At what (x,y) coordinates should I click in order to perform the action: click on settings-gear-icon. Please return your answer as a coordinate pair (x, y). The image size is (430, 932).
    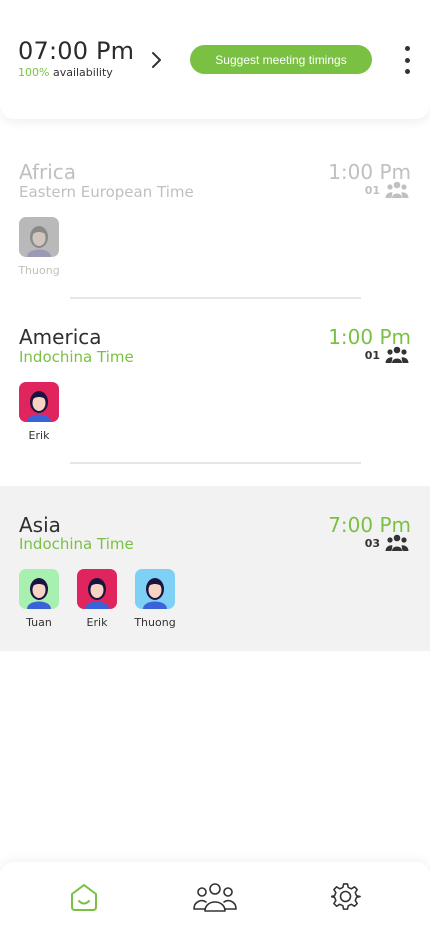
    Looking at the image, I should click on (346, 897).